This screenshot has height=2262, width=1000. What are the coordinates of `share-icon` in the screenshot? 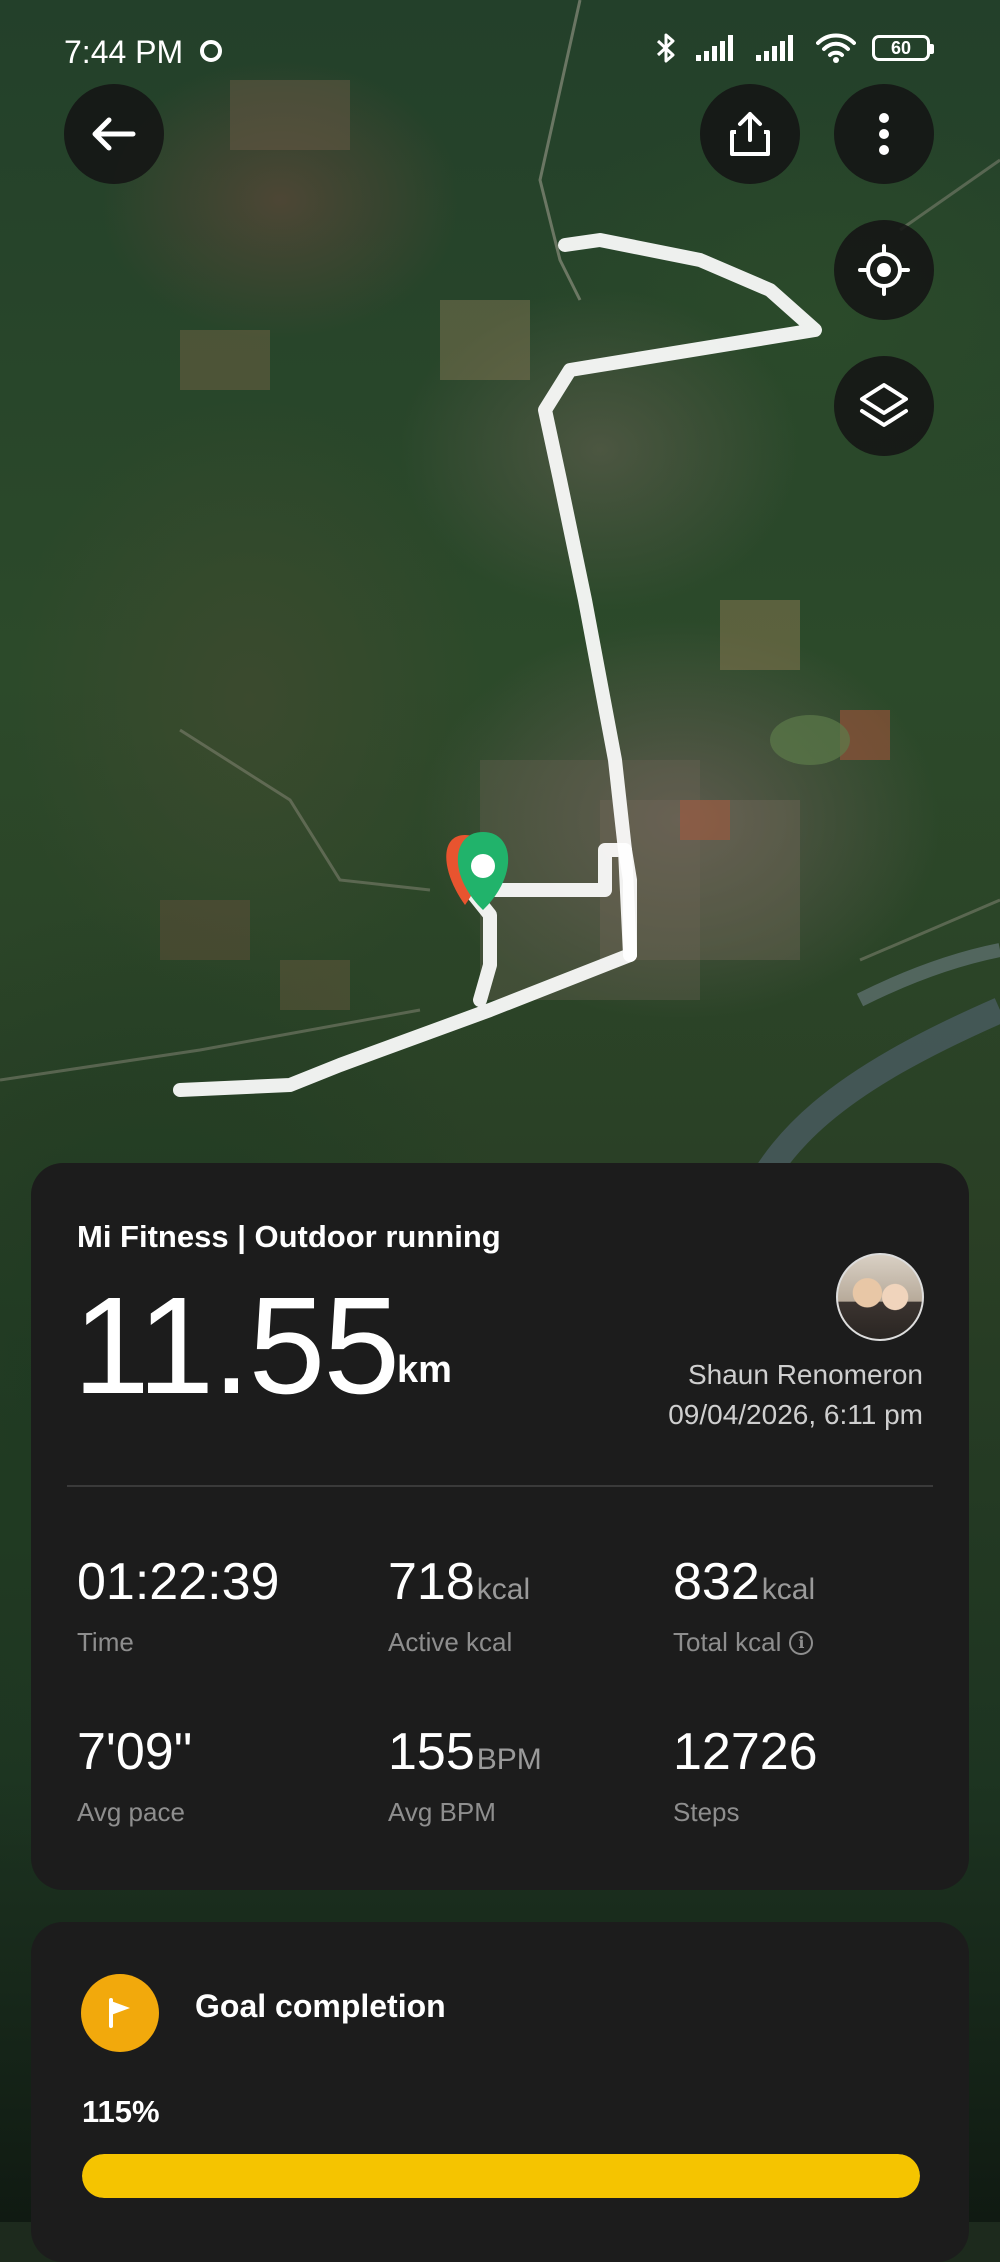 It's located at (750, 134).